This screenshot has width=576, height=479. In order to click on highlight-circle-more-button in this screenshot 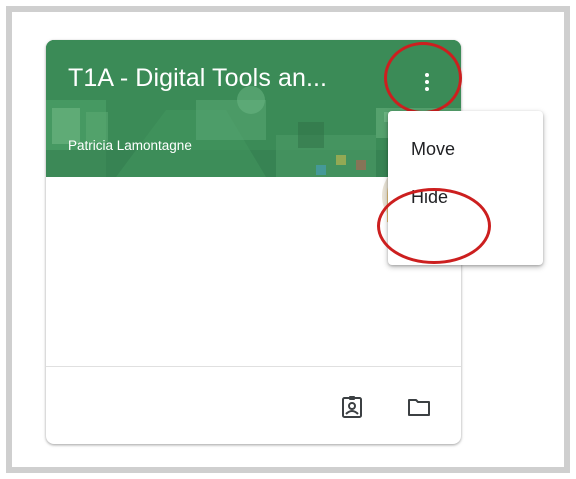, I will do `click(423, 78)`.